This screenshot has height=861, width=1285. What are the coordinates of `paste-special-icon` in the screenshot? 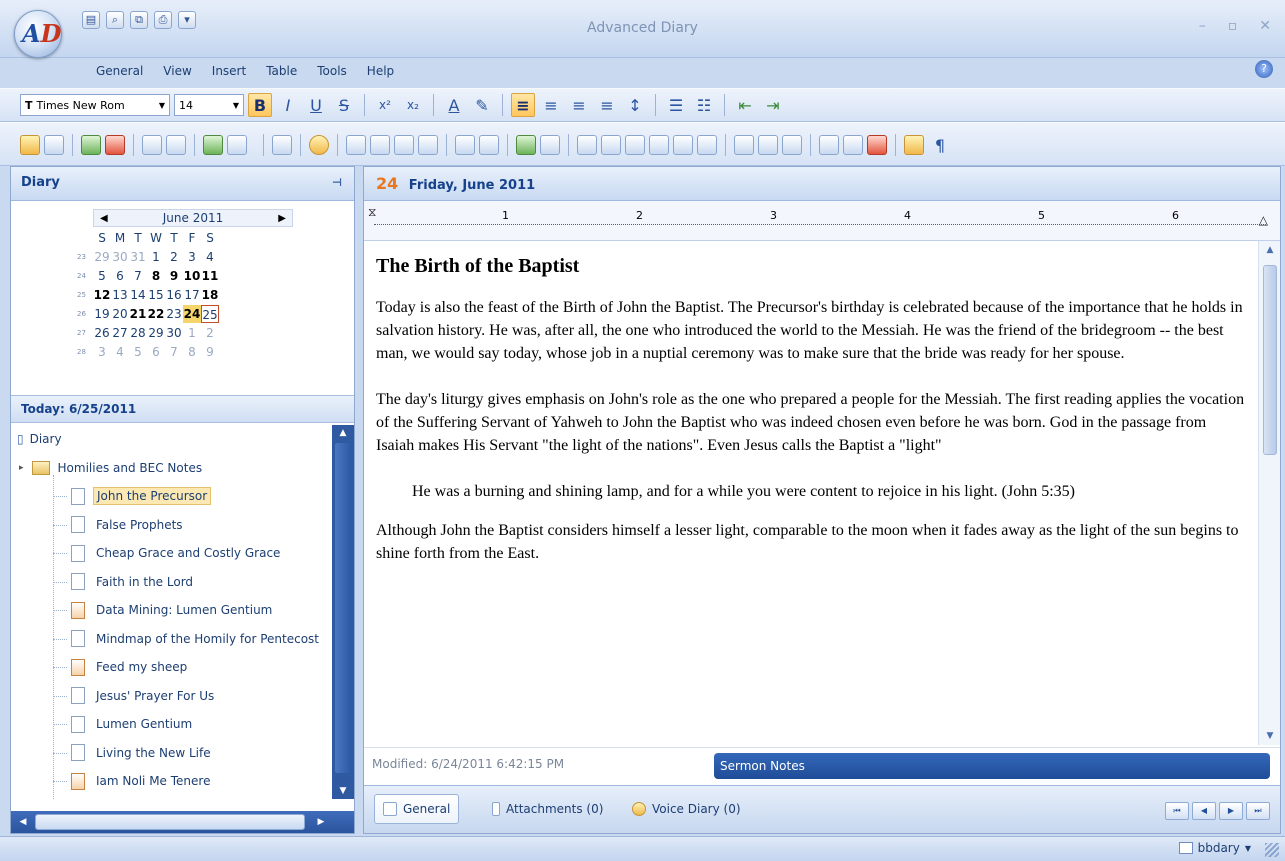 It's located at (428, 145).